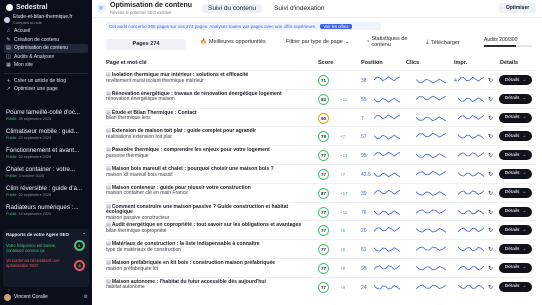 The width and height of the screenshot is (542, 305). I want to click on site-favicon-icon, so click(7, 19).